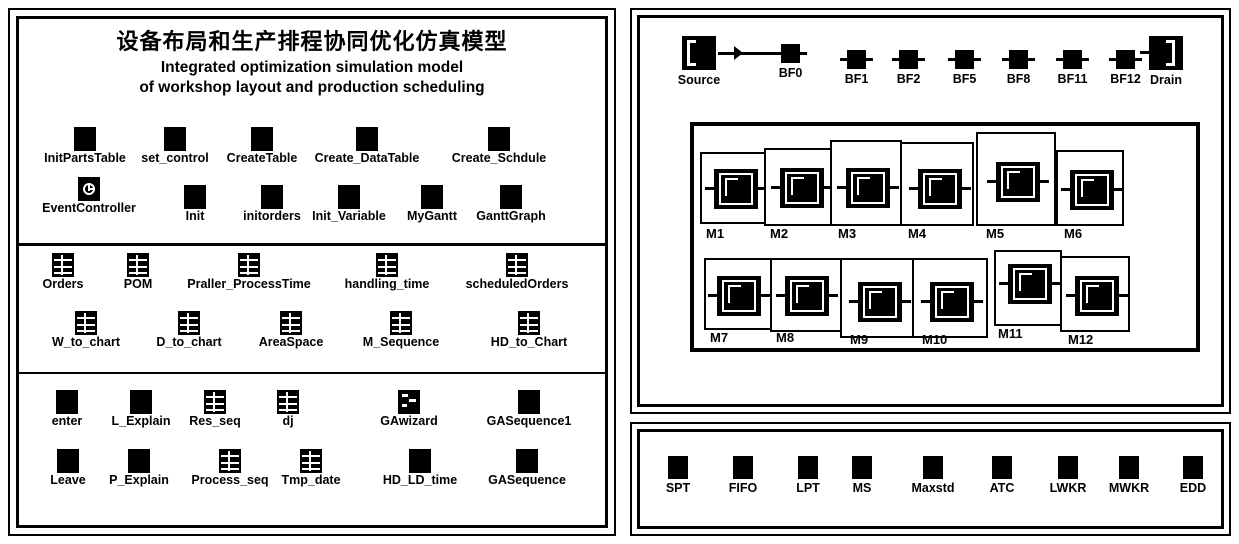 The width and height of the screenshot is (1239, 544). What do you see at coordinates (1125, 79) in the screenshot?
I see `object-label: BF12` at bounding box center [1125, 79].